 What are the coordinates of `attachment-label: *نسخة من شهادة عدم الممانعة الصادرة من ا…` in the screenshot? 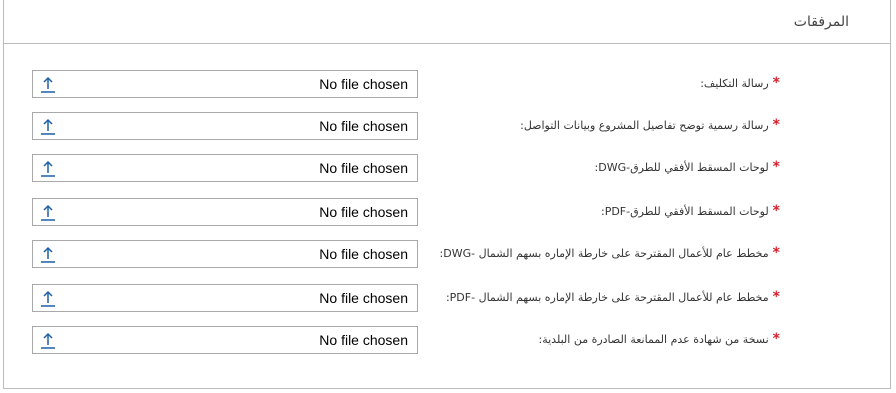 It's located at (605, 339).